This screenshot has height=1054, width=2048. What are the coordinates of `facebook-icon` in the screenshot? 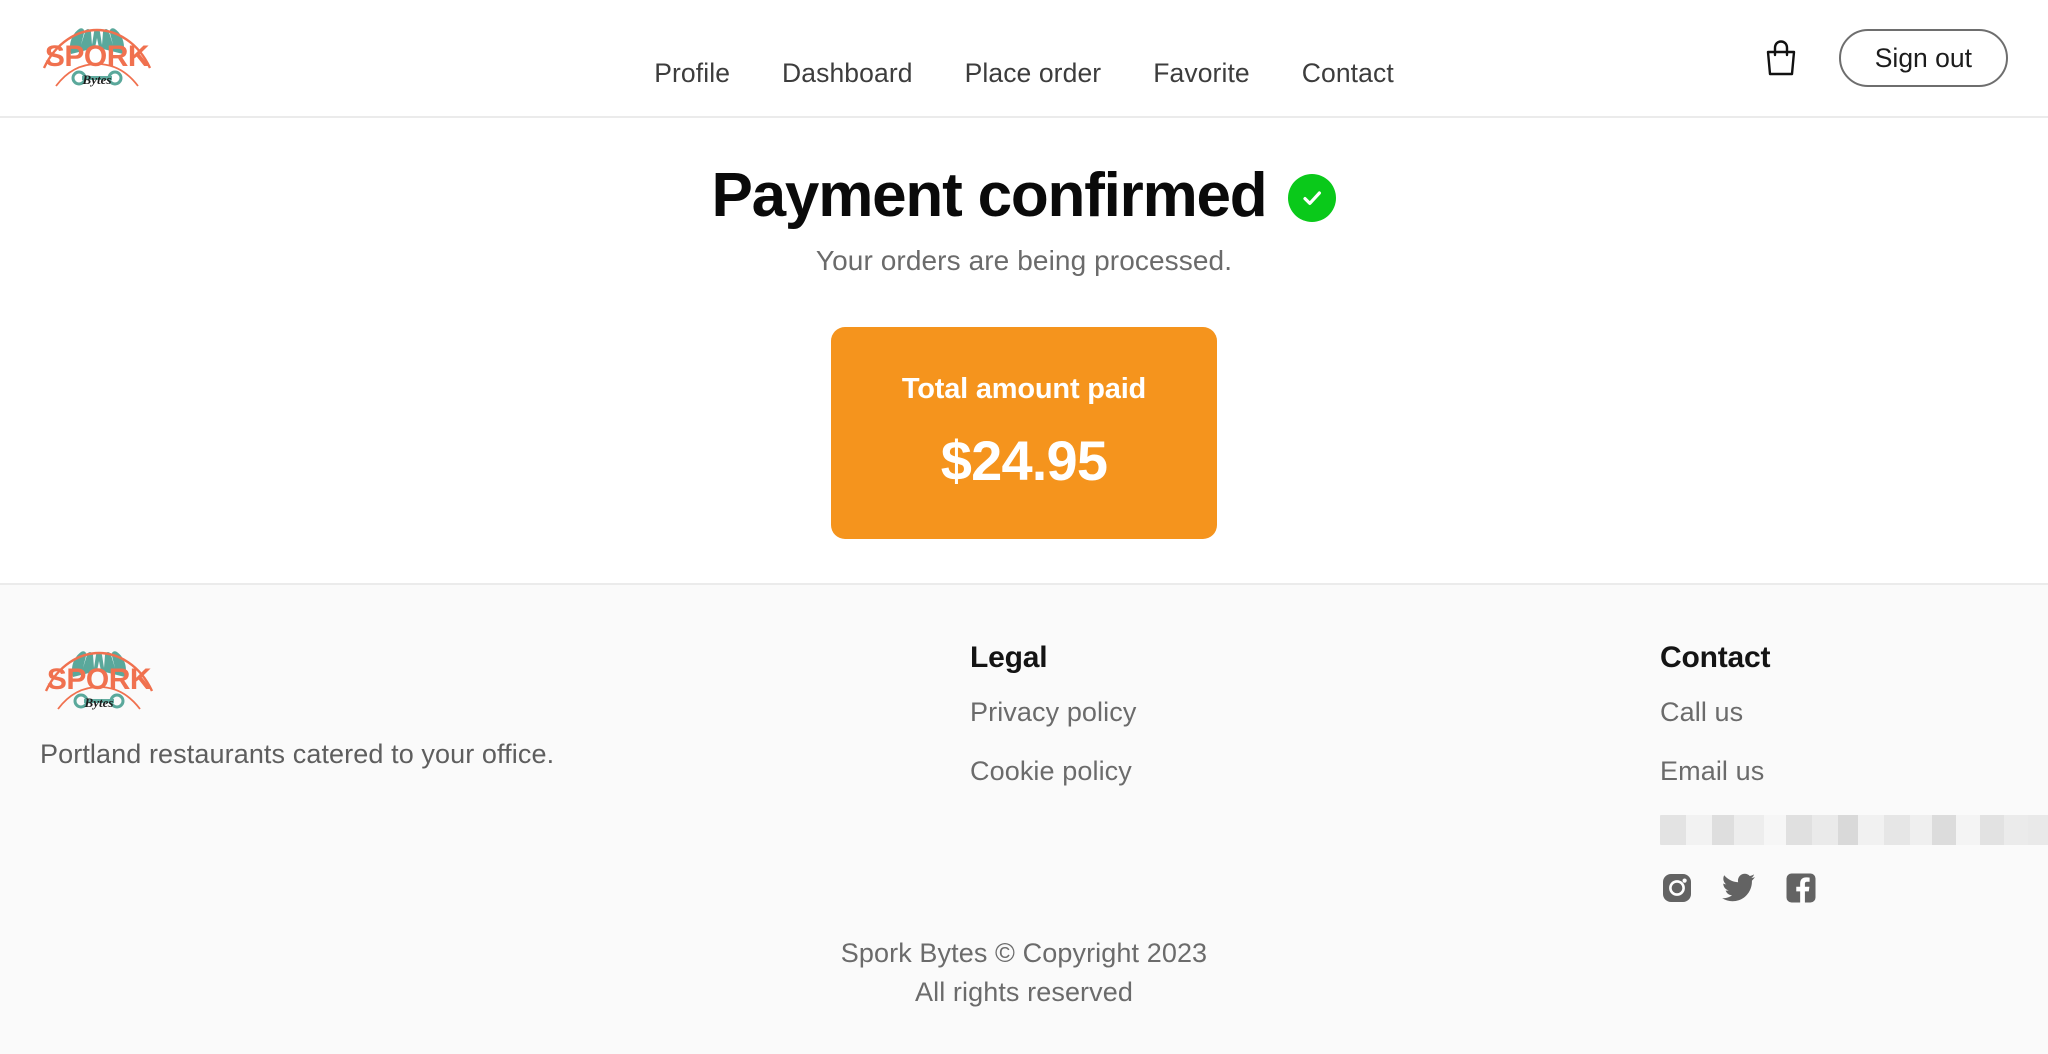 It's located at (1801, 888).